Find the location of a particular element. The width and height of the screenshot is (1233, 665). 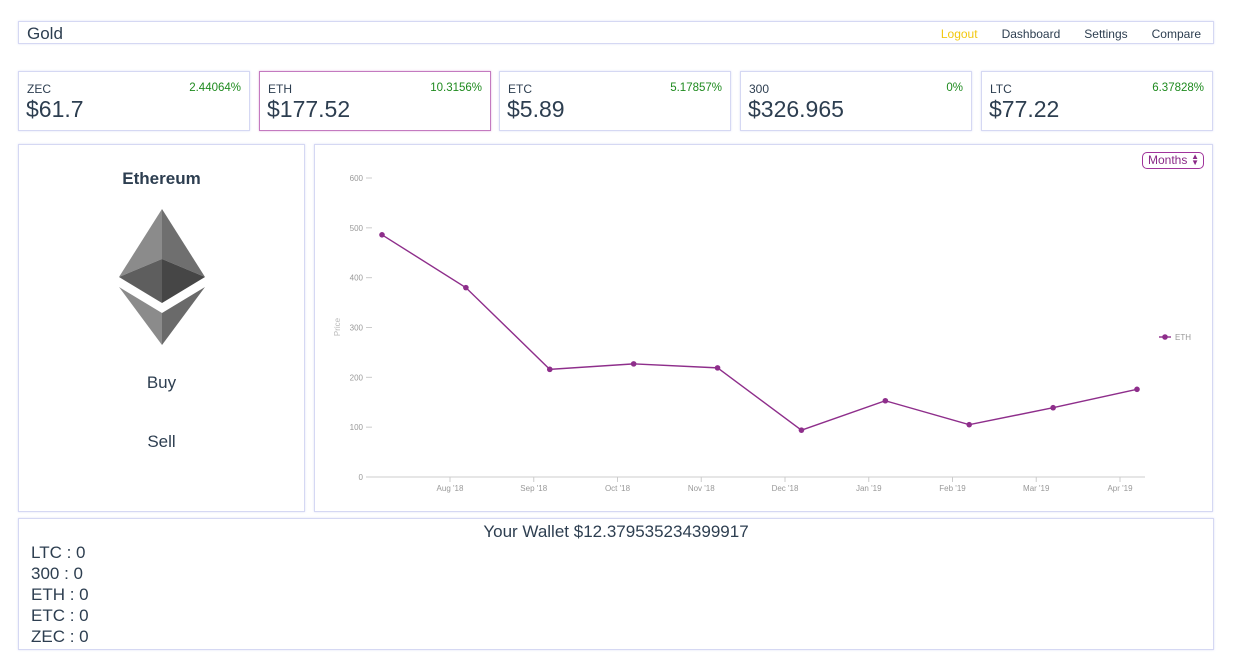

ticker-change: 6.37828% is located at coordinates (1178, 88).